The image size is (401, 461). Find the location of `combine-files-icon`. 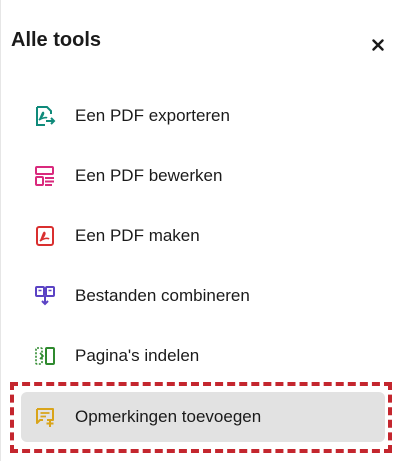

combine-files-icon is located at coordinates (45, 296).